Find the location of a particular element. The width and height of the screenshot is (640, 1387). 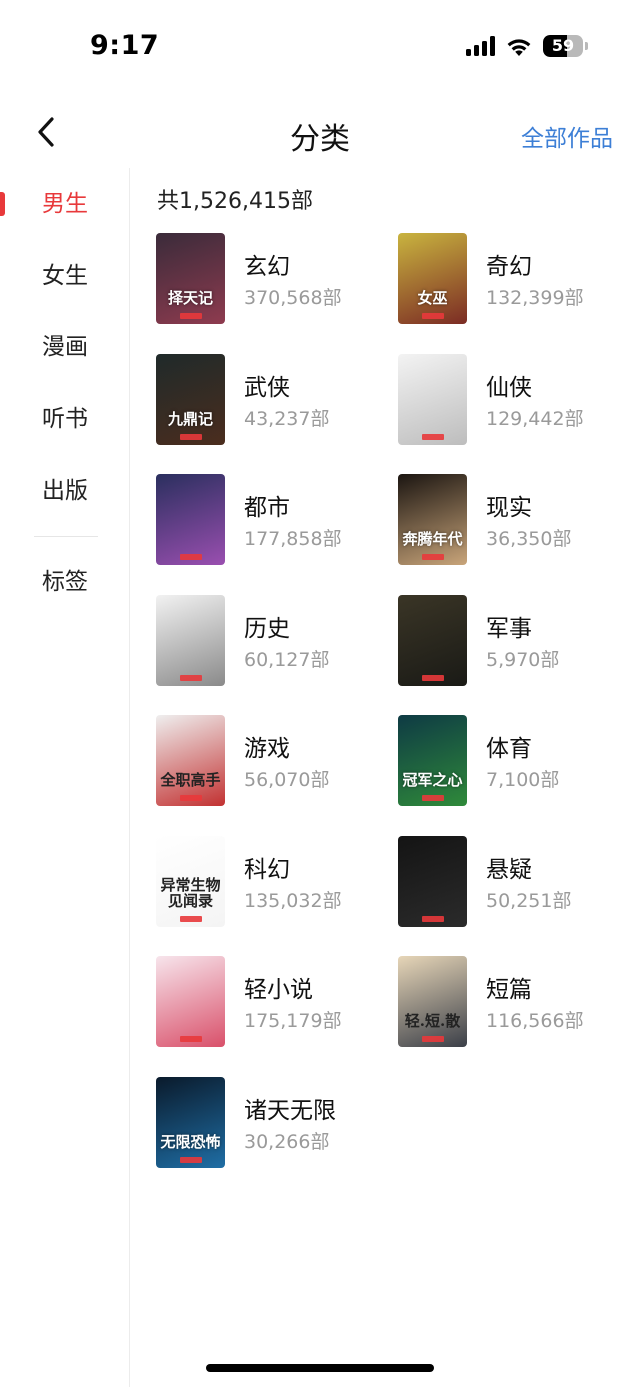

category-cover-image: 异常生物见闻录 is located at coordinates (190, 881).